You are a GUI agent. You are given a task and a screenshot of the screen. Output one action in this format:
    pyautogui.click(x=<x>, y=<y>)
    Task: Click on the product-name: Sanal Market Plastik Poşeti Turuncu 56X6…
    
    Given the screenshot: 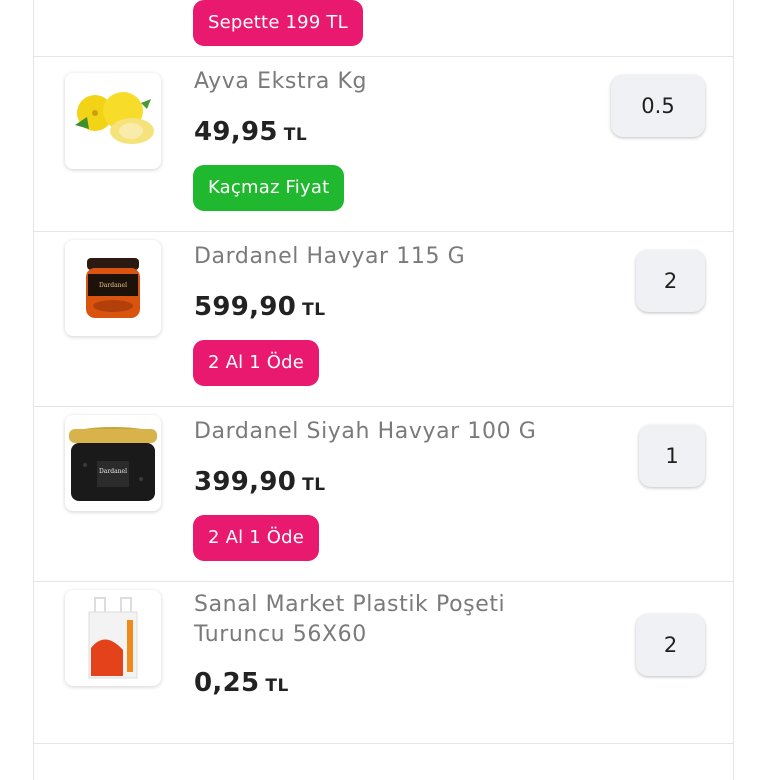 What is the action you would take?
    pyautogui.click(x=350, y=619)
    